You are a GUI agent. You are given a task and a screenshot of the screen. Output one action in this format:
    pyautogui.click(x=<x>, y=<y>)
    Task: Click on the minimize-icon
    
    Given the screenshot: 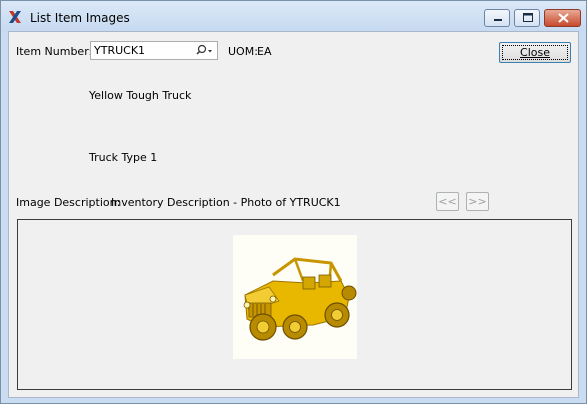 What is the action you would take?
    pyautogui.click(x=498, y=20)
    